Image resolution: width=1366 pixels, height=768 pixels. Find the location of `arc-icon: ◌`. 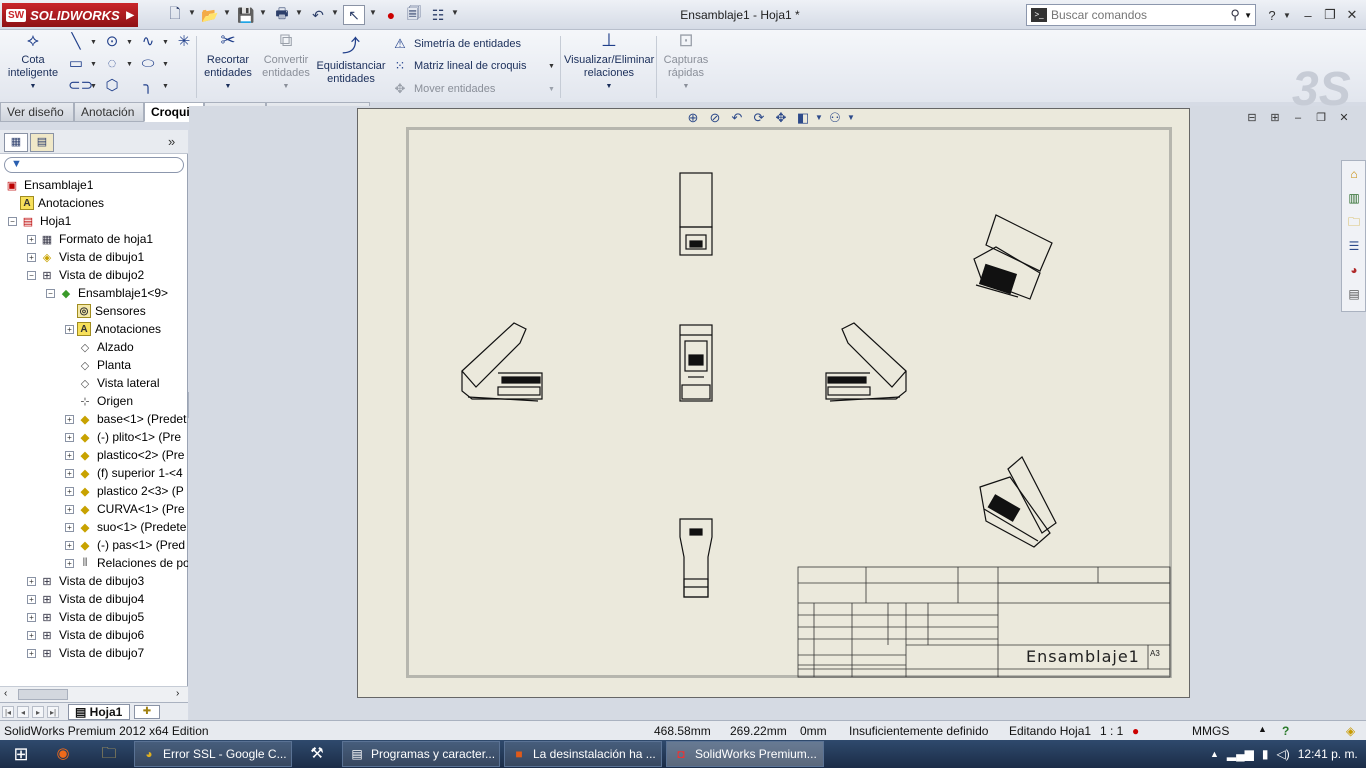

arc-icon: ◌ is located at coordinates (112, 64).